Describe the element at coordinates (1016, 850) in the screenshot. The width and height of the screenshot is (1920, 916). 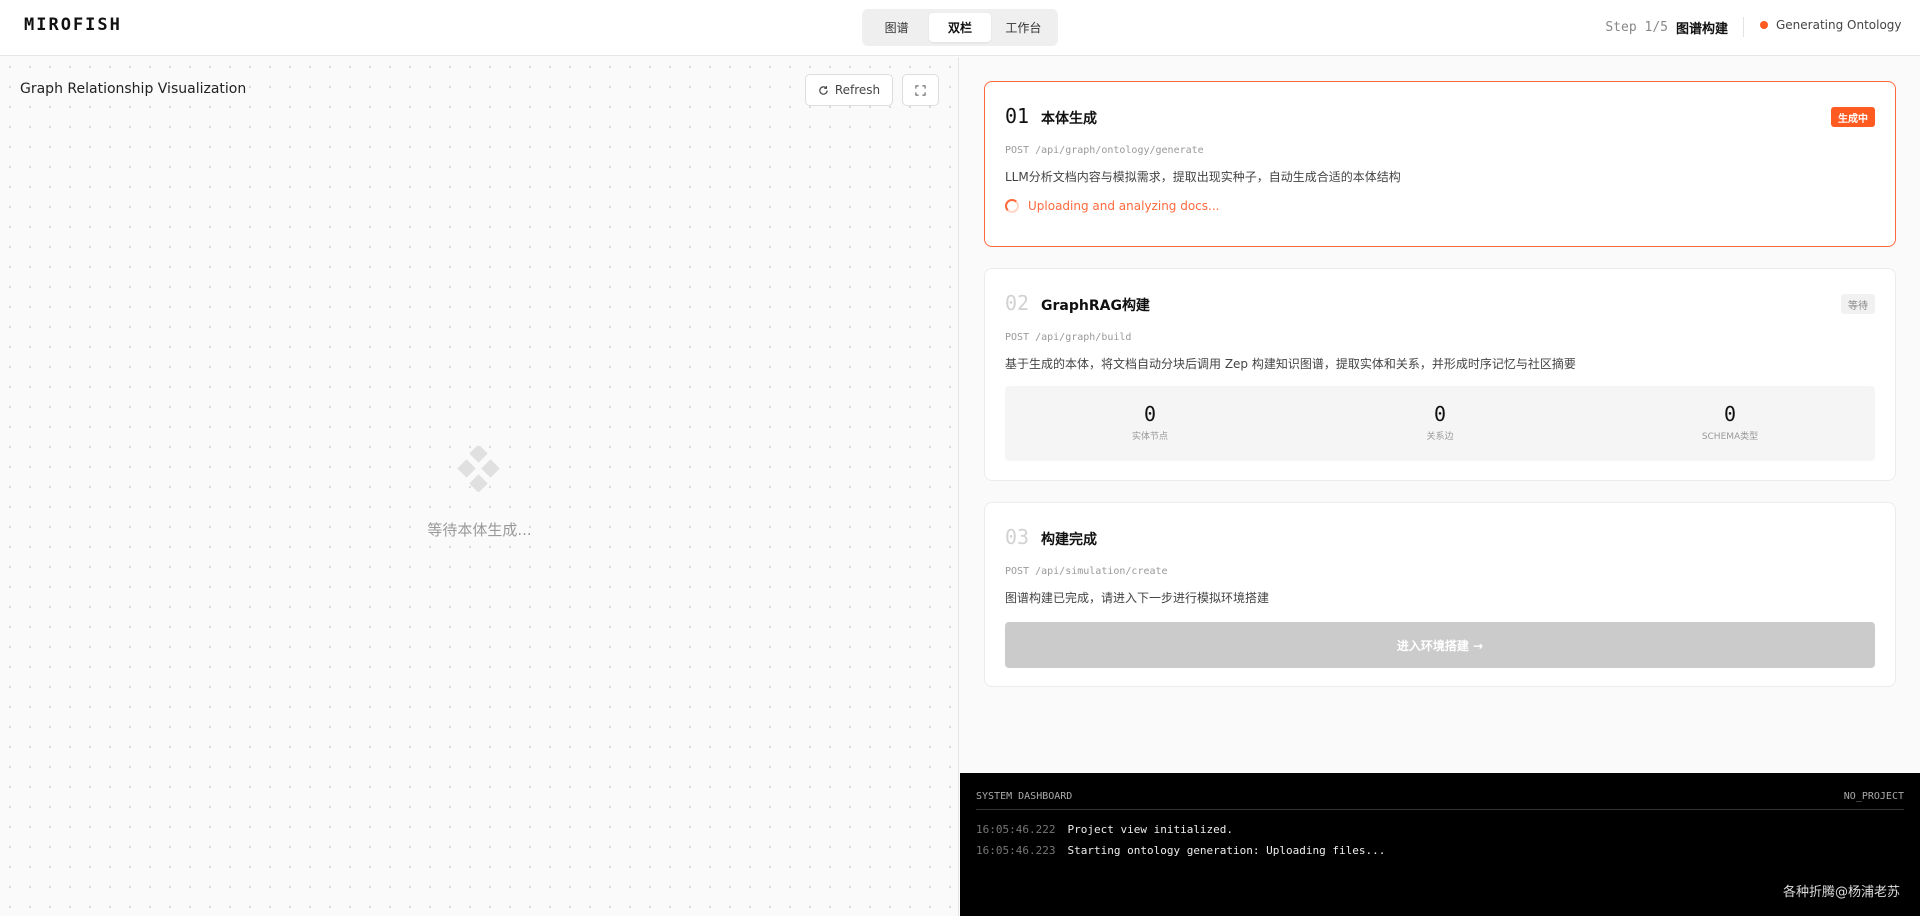
I see `log-time: 16:05:46.223` at that location.